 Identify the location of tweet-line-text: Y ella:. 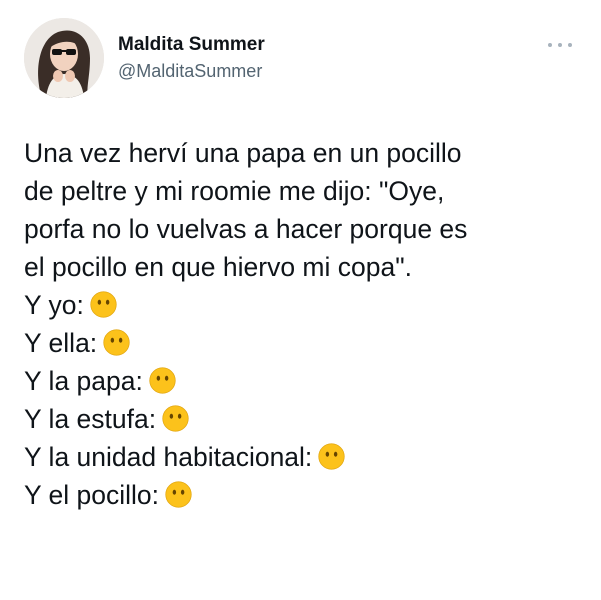
(61, 343).